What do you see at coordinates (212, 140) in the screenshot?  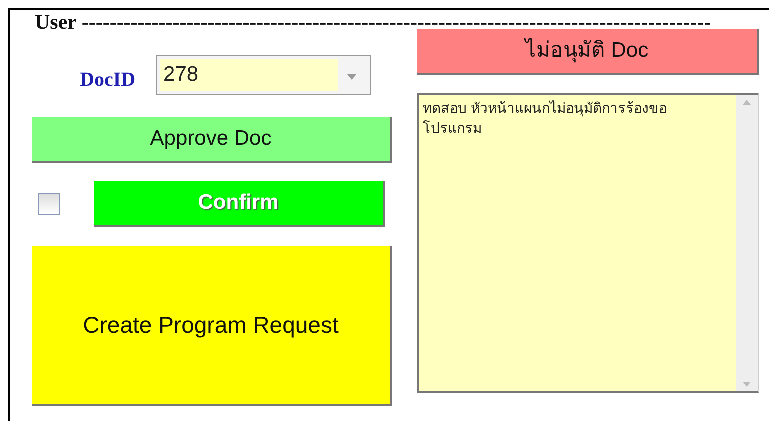 I see `approve-button: Approve Doc` at bounding box center [212, 140].